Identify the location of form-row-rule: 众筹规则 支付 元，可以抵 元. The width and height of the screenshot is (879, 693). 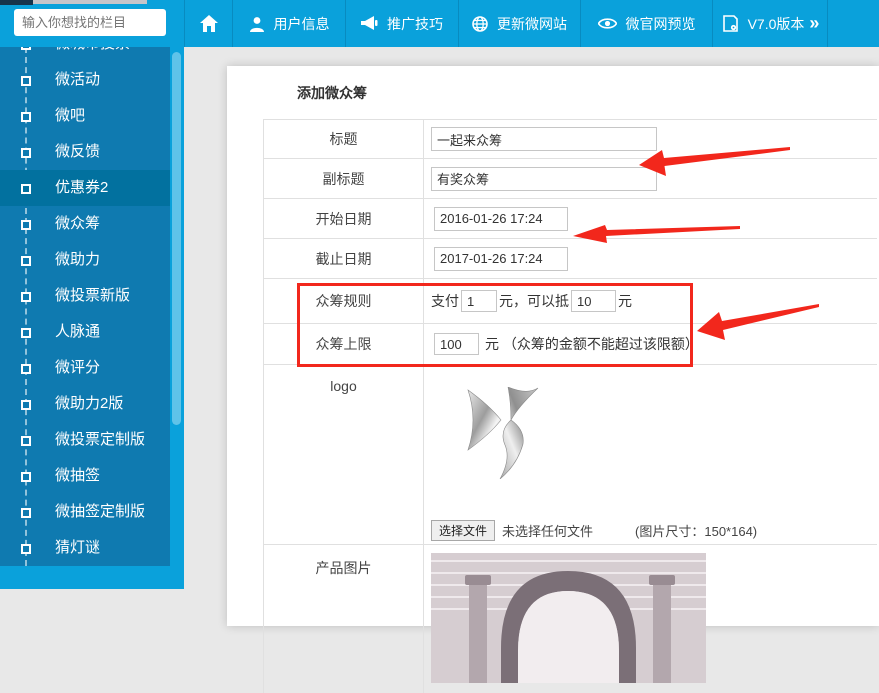
(570, 301).